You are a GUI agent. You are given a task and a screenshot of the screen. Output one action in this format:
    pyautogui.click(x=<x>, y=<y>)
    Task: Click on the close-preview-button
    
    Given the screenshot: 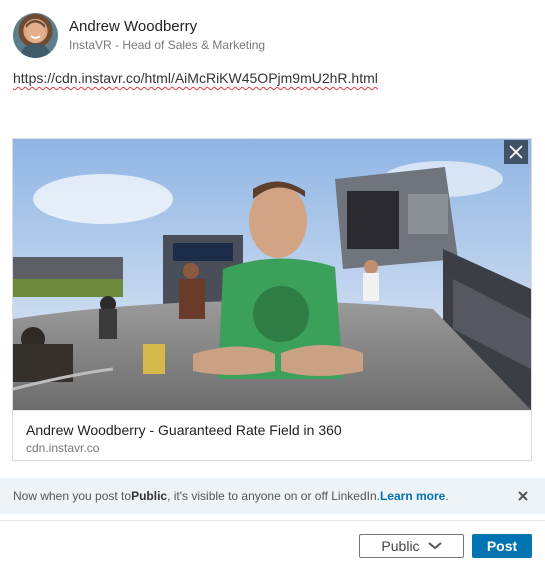 What is the action you would take?
    pyautogui.click(x=516, y=152)
    